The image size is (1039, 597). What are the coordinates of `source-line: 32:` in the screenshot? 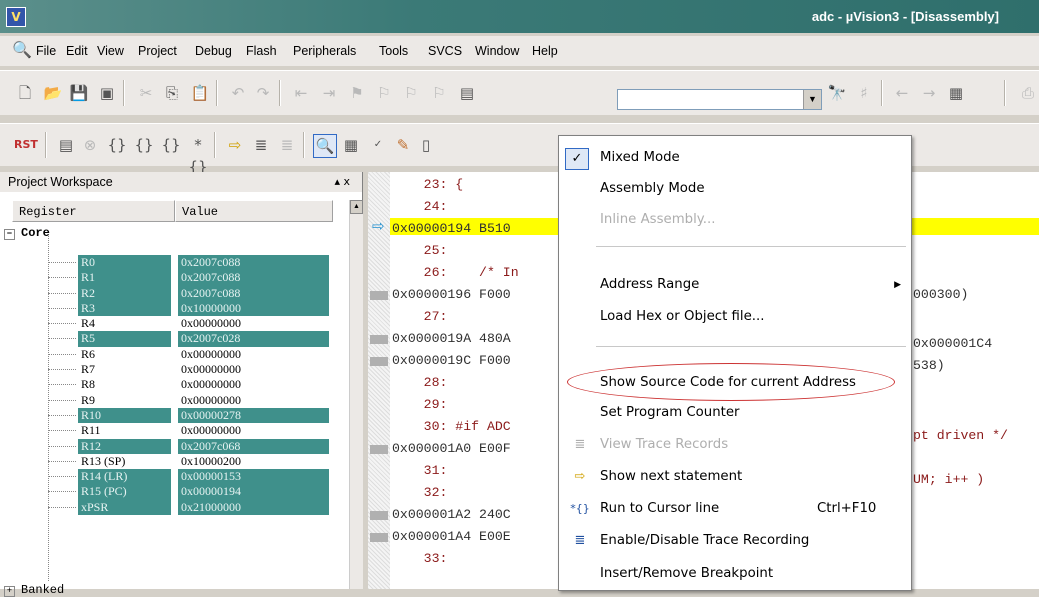 It's located at (420, 492).